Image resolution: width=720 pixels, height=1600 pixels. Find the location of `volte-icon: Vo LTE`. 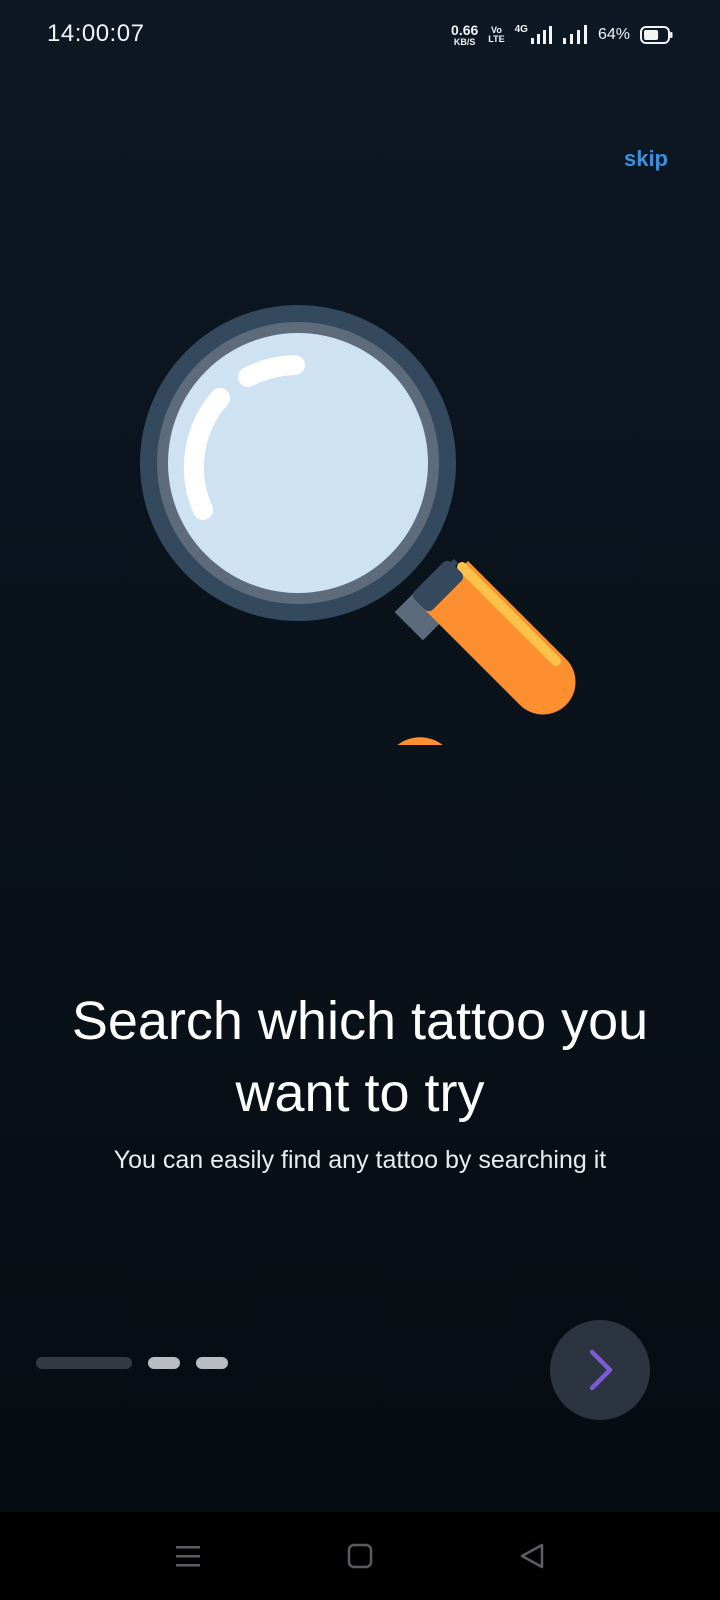

volte-icon: Vo LTE is located at coordinates (496, 35).